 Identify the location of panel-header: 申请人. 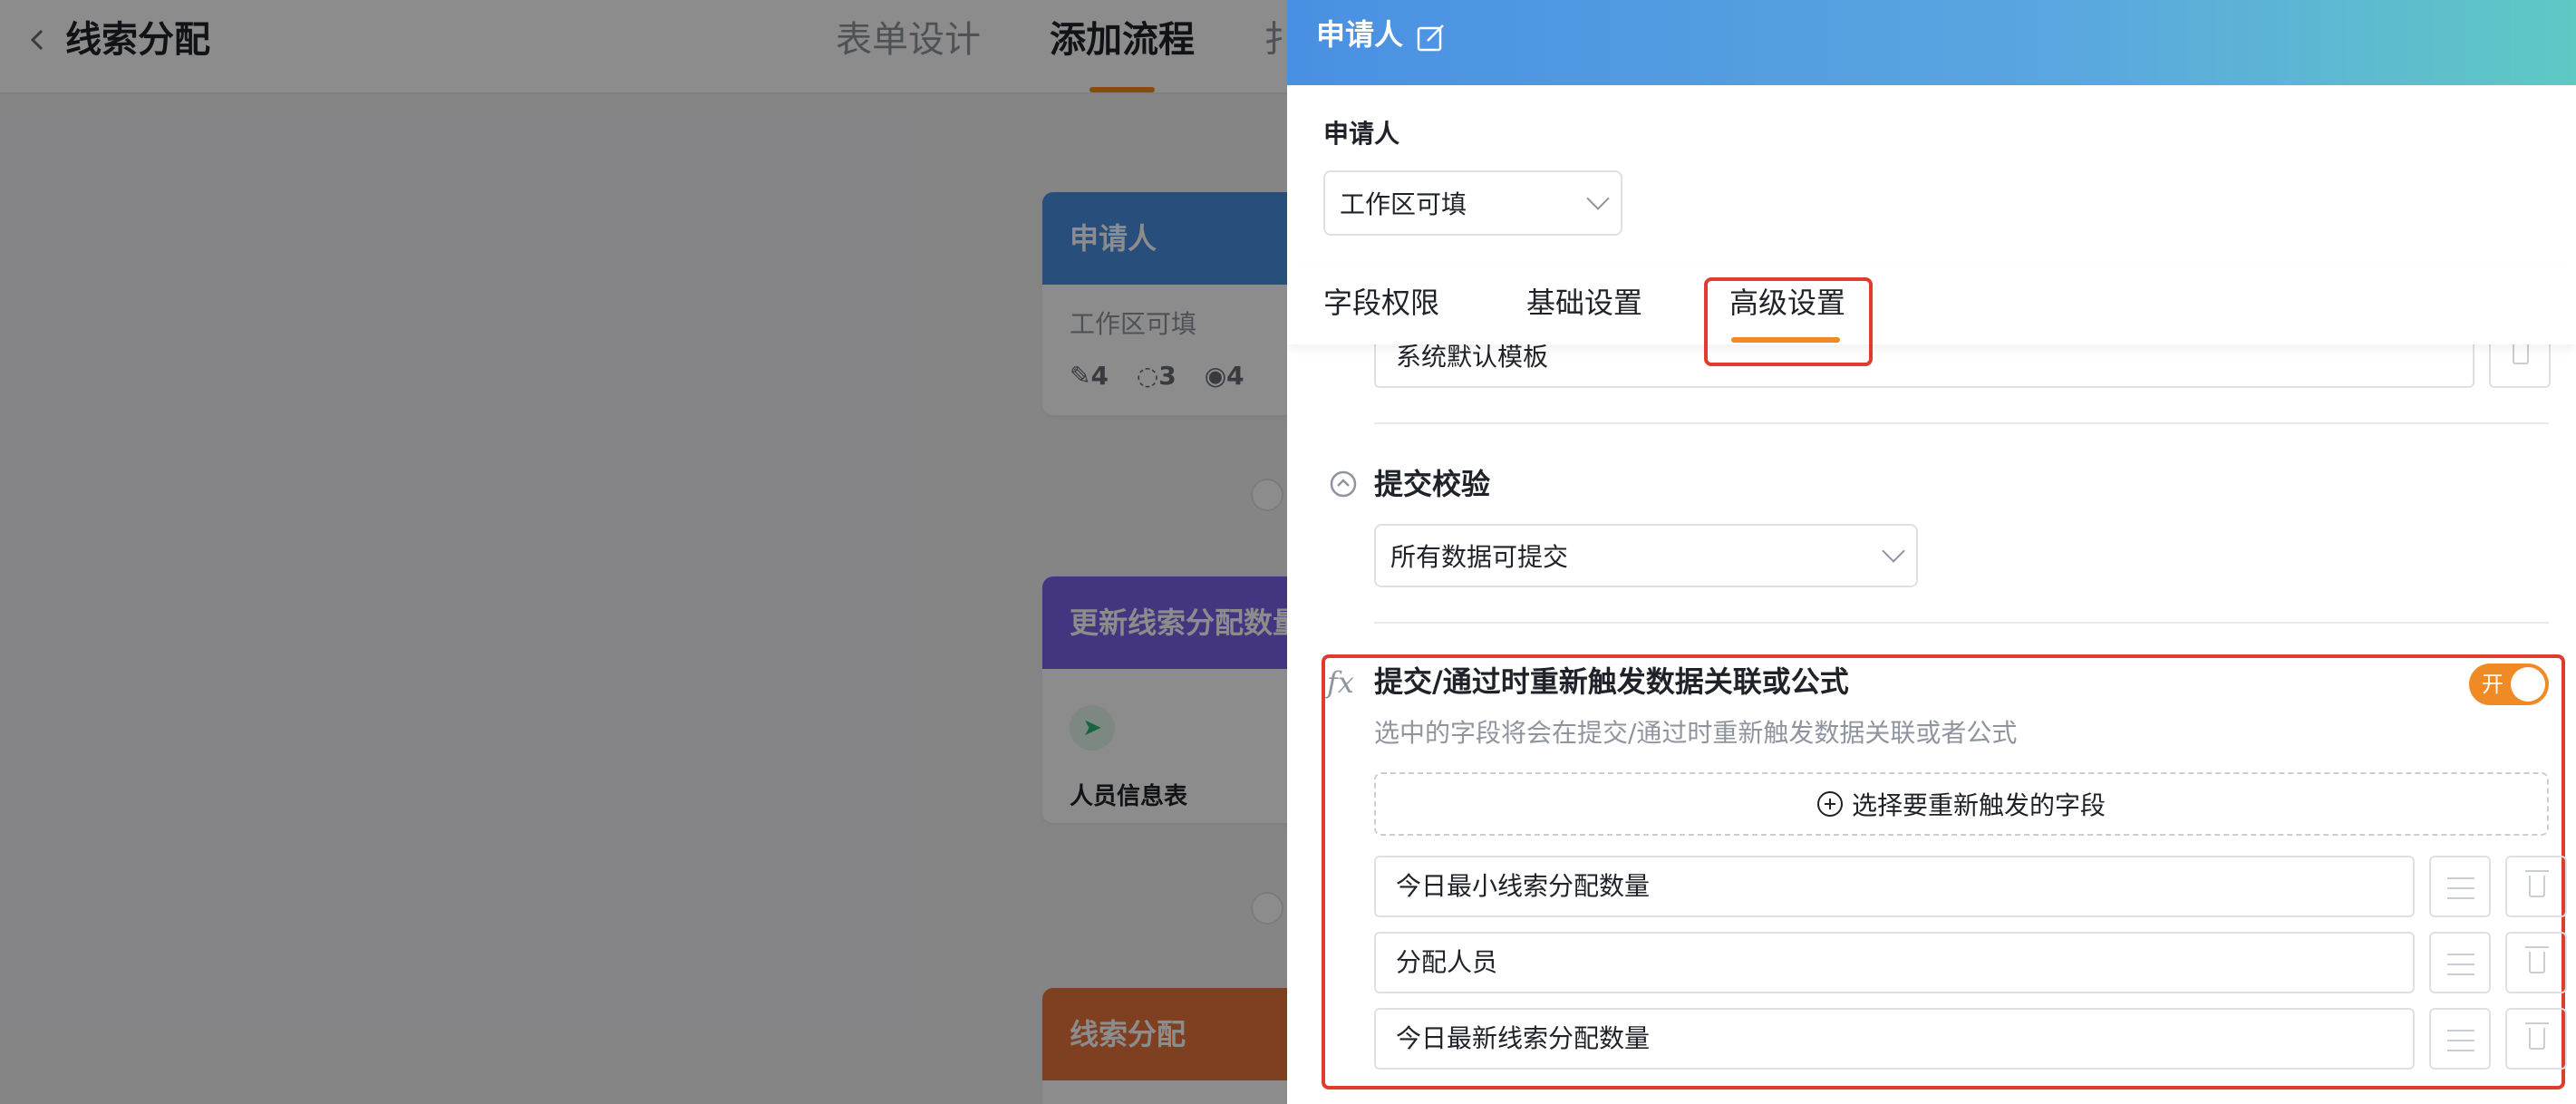
(1931, 42).